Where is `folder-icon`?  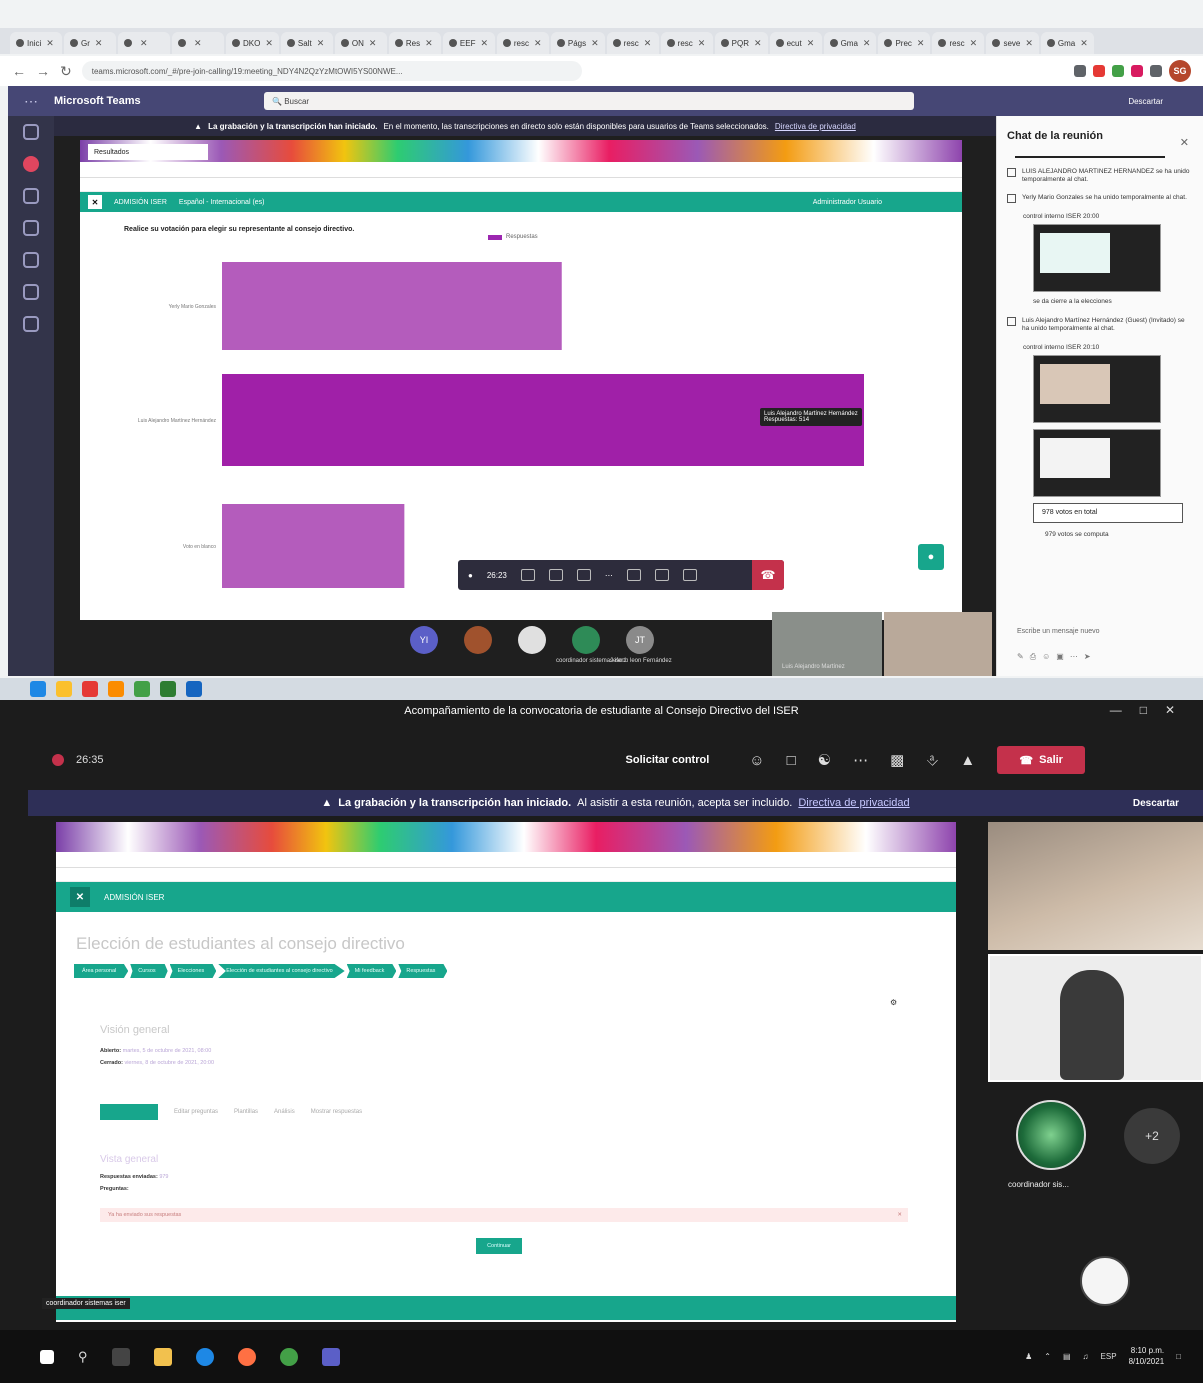 folder-icon is located at coordinates (162, 1356).